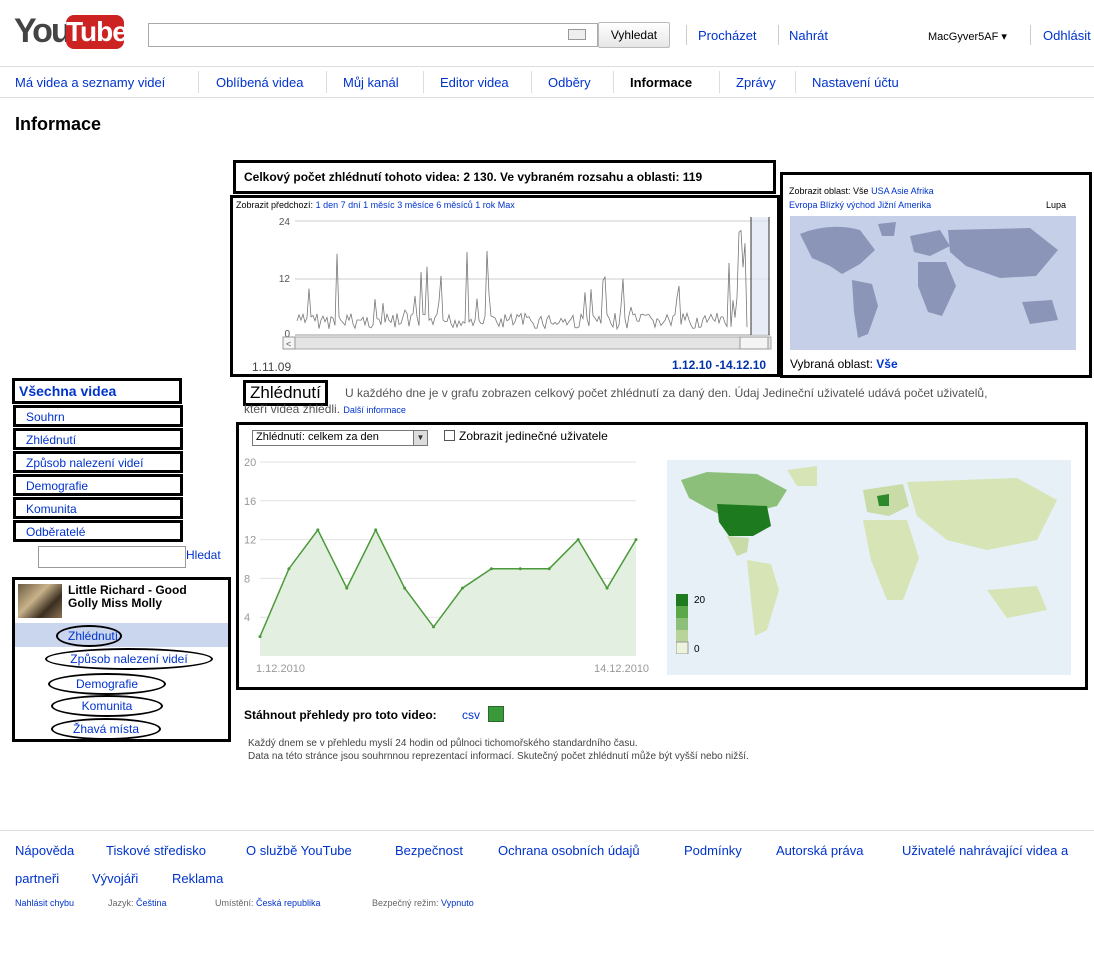 The image size is (1094, 960). What do you see at coordinates (37, 878) in the screenshot?
I see `footer-link: partneři` at bounding box center [37, 878].